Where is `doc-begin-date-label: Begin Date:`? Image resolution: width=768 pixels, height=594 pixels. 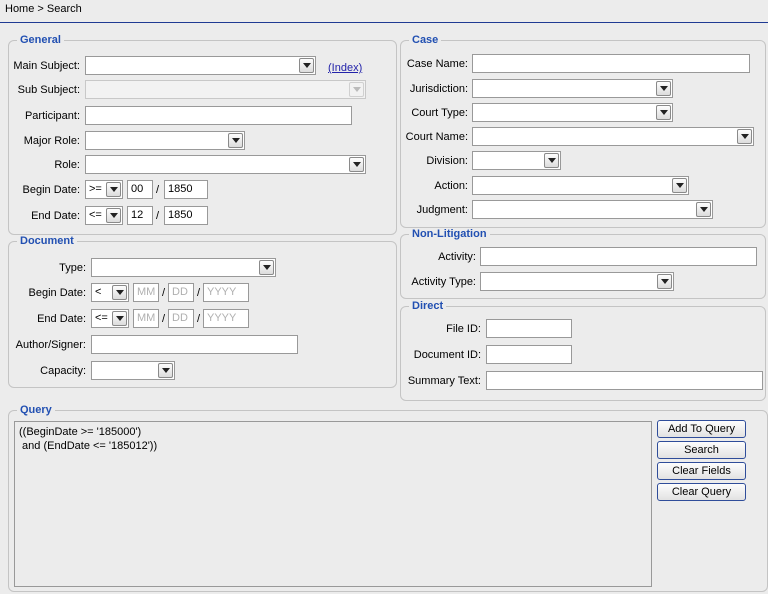 doc-begin-date-label: Begin Date: is located at coordinates (57, 293).